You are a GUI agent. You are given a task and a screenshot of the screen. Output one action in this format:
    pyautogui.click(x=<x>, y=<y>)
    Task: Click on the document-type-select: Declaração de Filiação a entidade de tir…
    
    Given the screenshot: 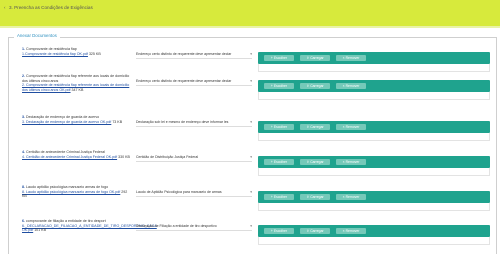 What is the action you would take?
    pyautogui.click(x=194, y=227)
    